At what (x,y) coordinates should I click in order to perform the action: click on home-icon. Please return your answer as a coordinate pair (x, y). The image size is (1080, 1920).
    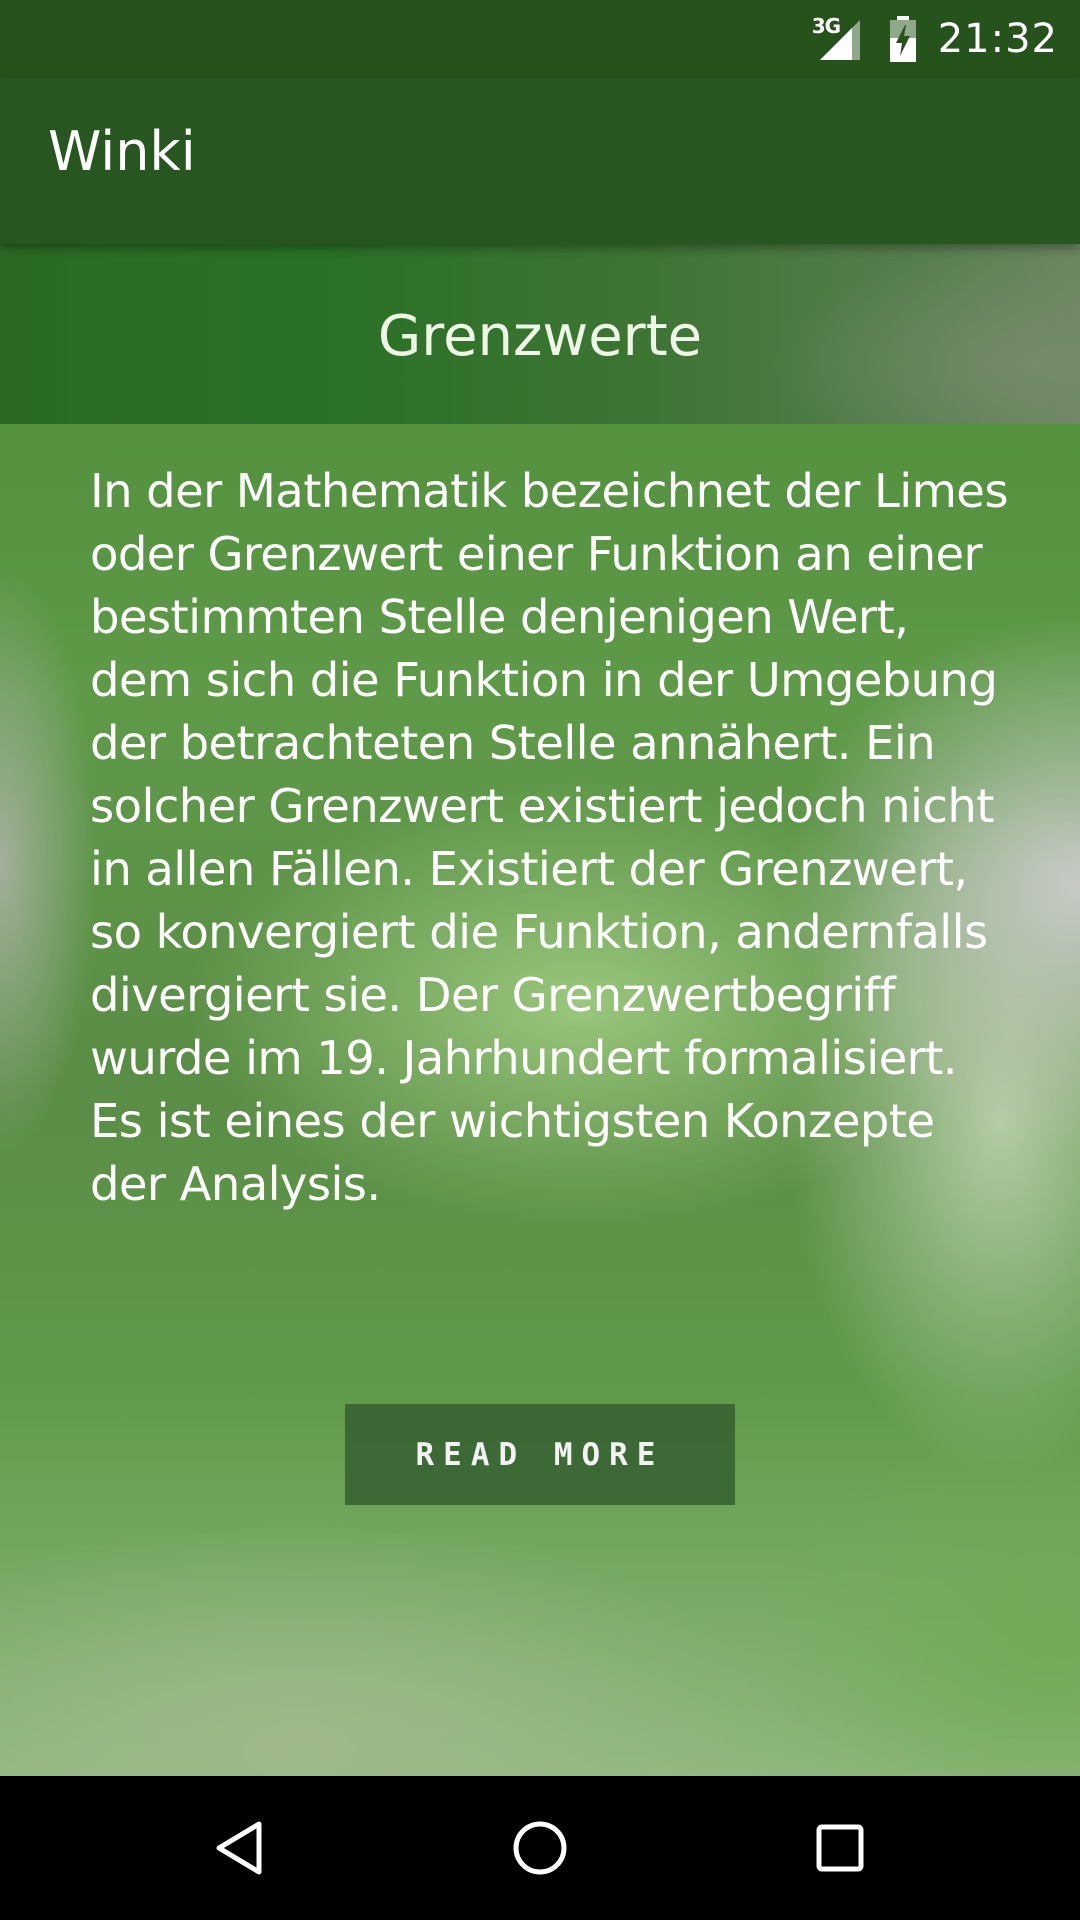
    Looking at the image, I should click on (540, 1848).